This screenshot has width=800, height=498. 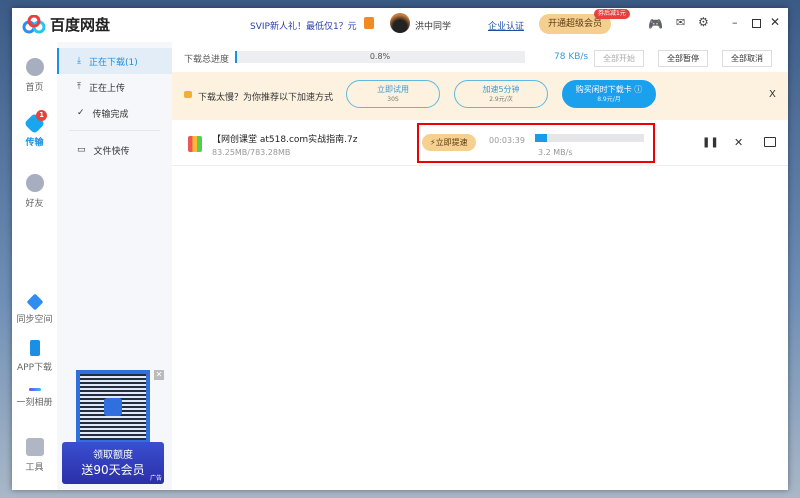 I want to click on pill-sub: 8.9元/月, so click(x=609, y=99).